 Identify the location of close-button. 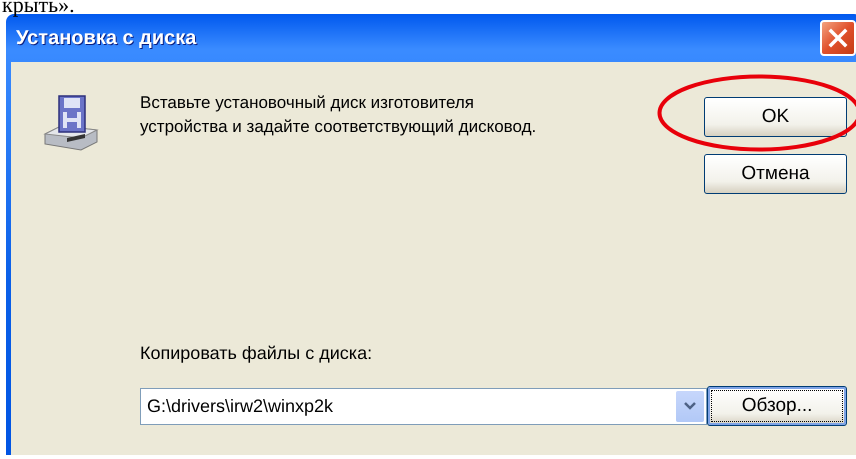
(838, 38).